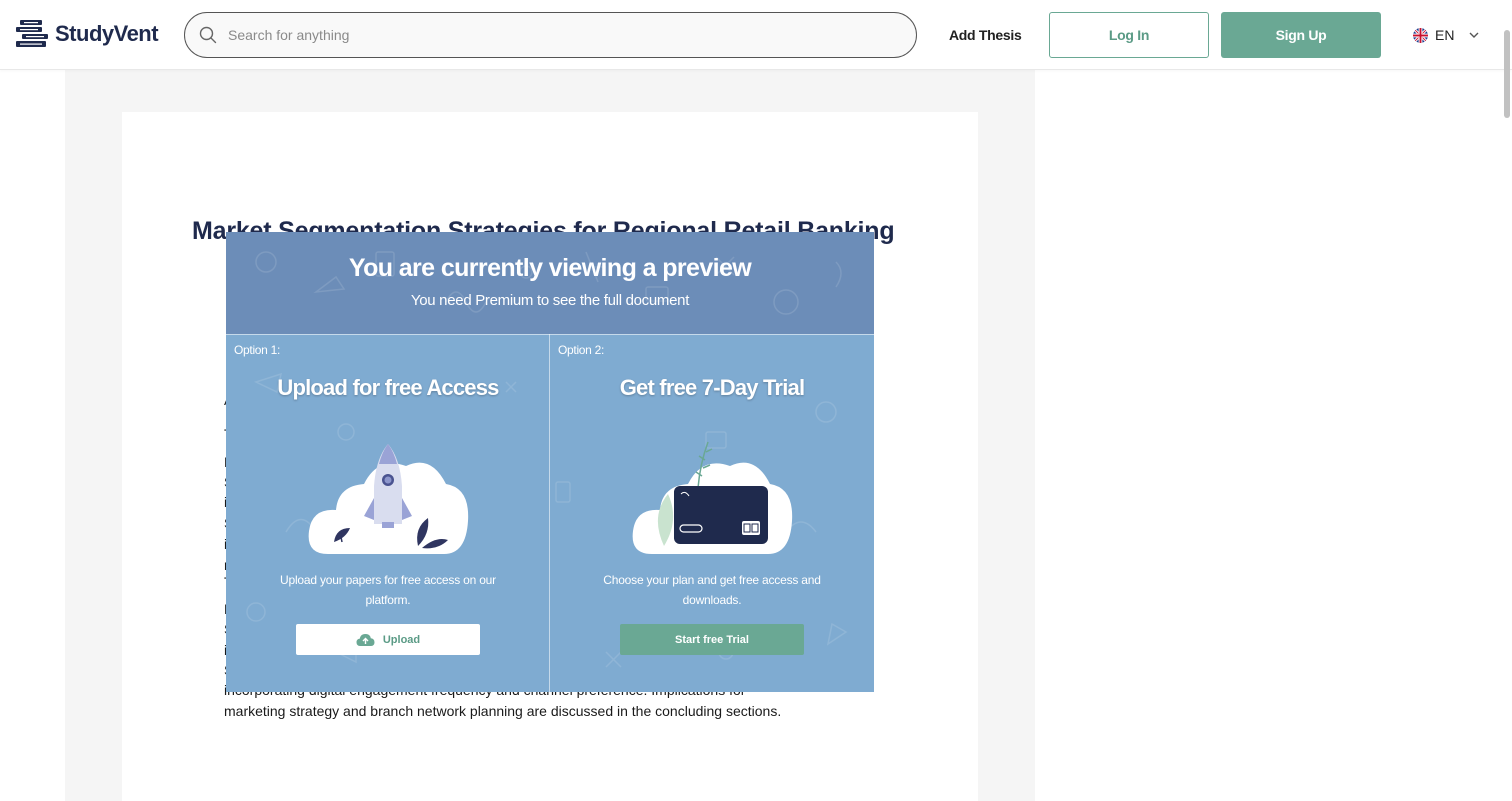 Image resolution: width=1512 pixels, height=801 pixels. What do you see at coordinates (388, 499) in the screenshot?
I see `rocket-illustration` at bounding box center [388, 499].